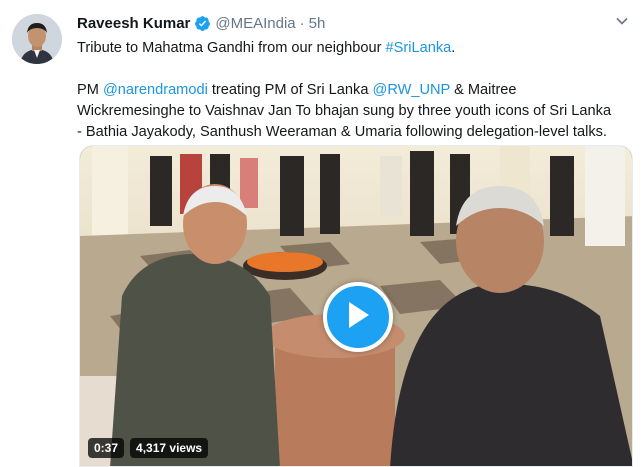 This screenshot has height=467, width=643. I want to click on mention-link: @RW_UNP, so click(412, 90).